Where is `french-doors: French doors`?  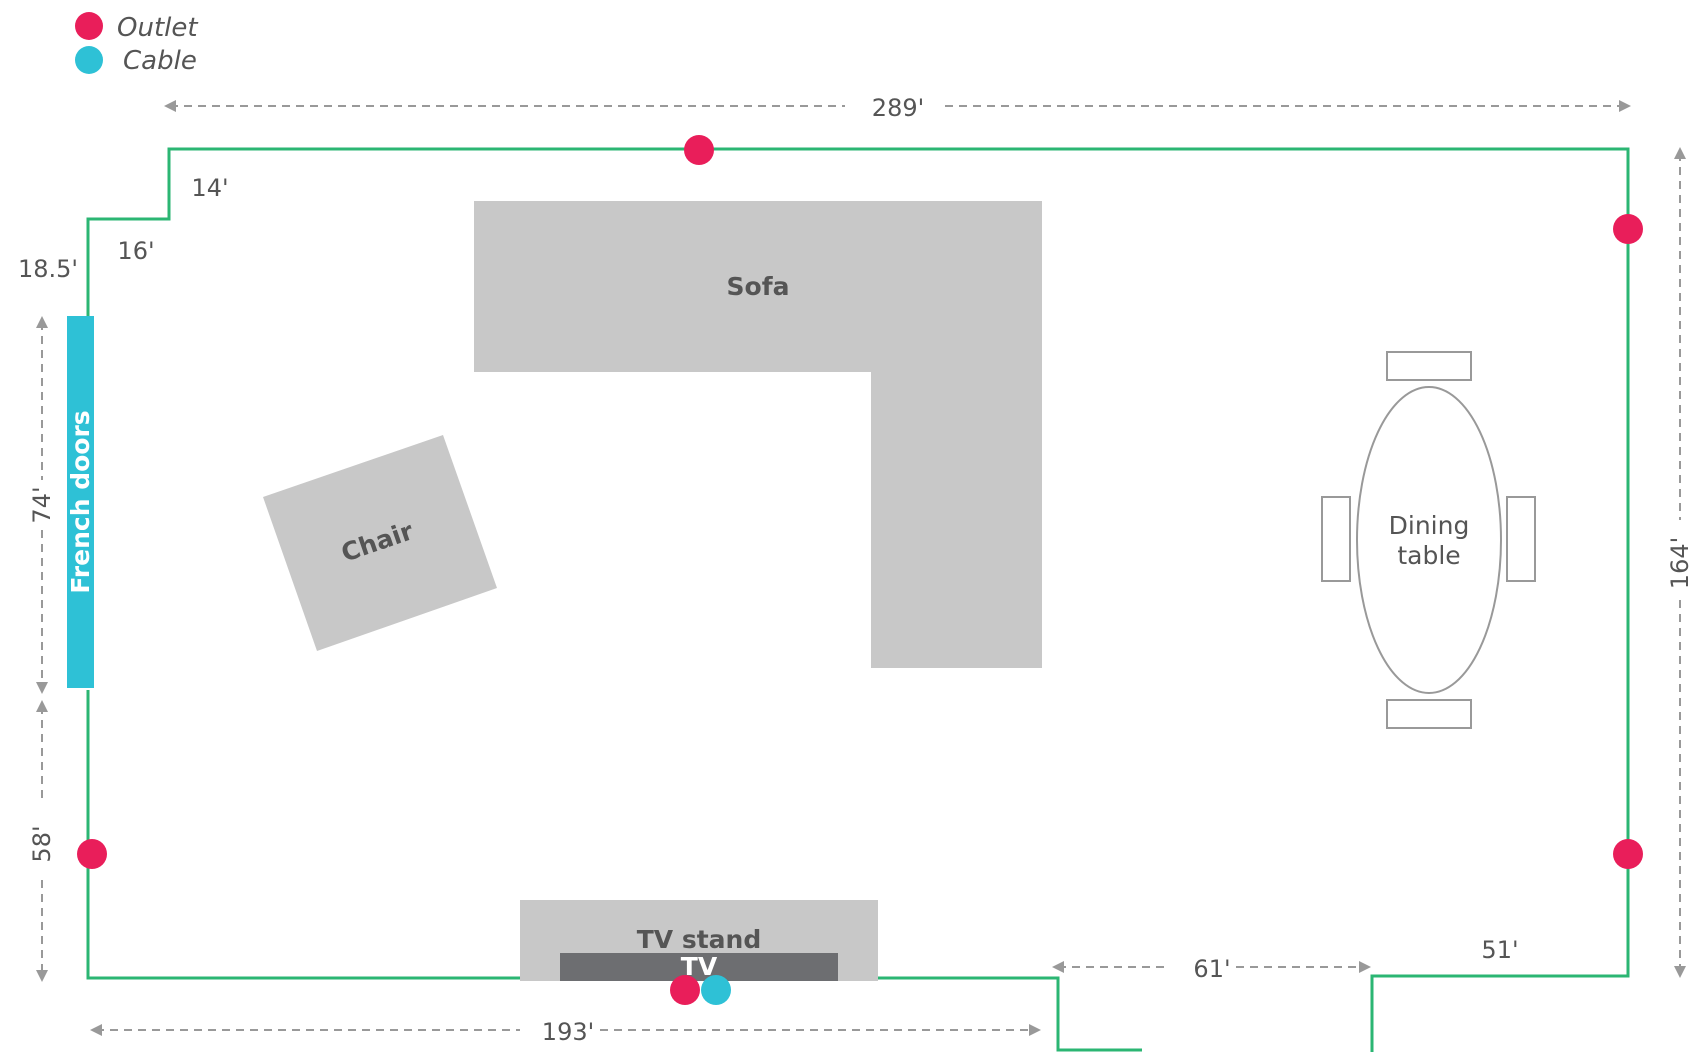
french-doors: French doors is located at coordinates (80, 502).